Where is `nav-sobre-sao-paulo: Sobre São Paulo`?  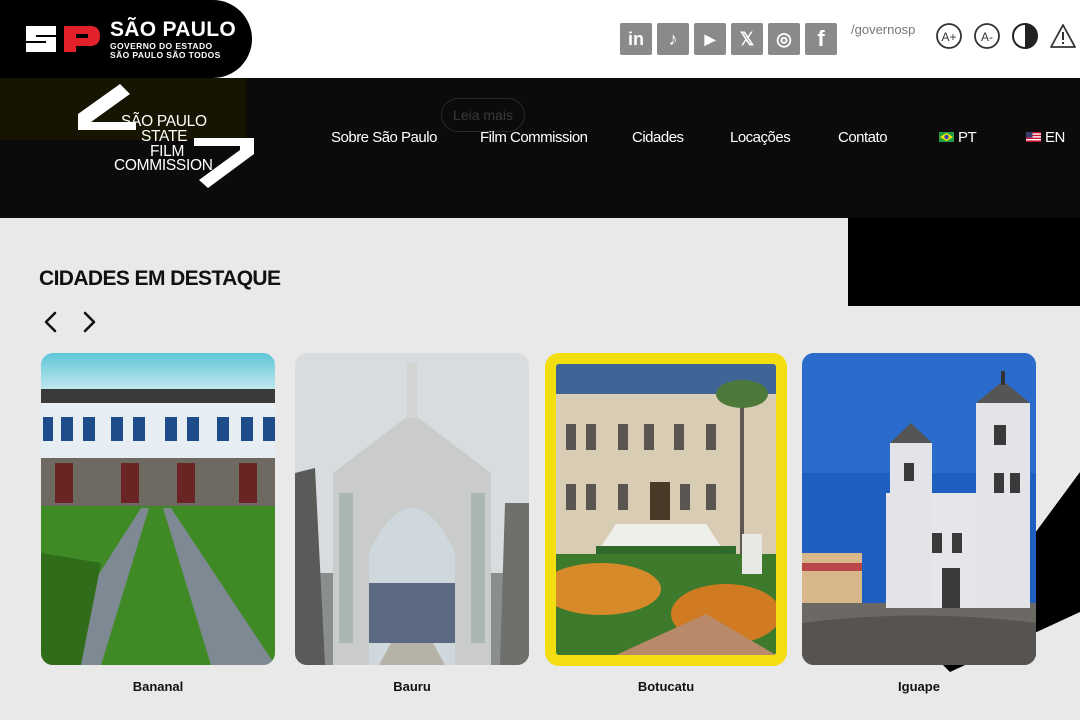 nav-sobre-sao-paulo: Sobre São Paulo is located at coordinates (384, 137).